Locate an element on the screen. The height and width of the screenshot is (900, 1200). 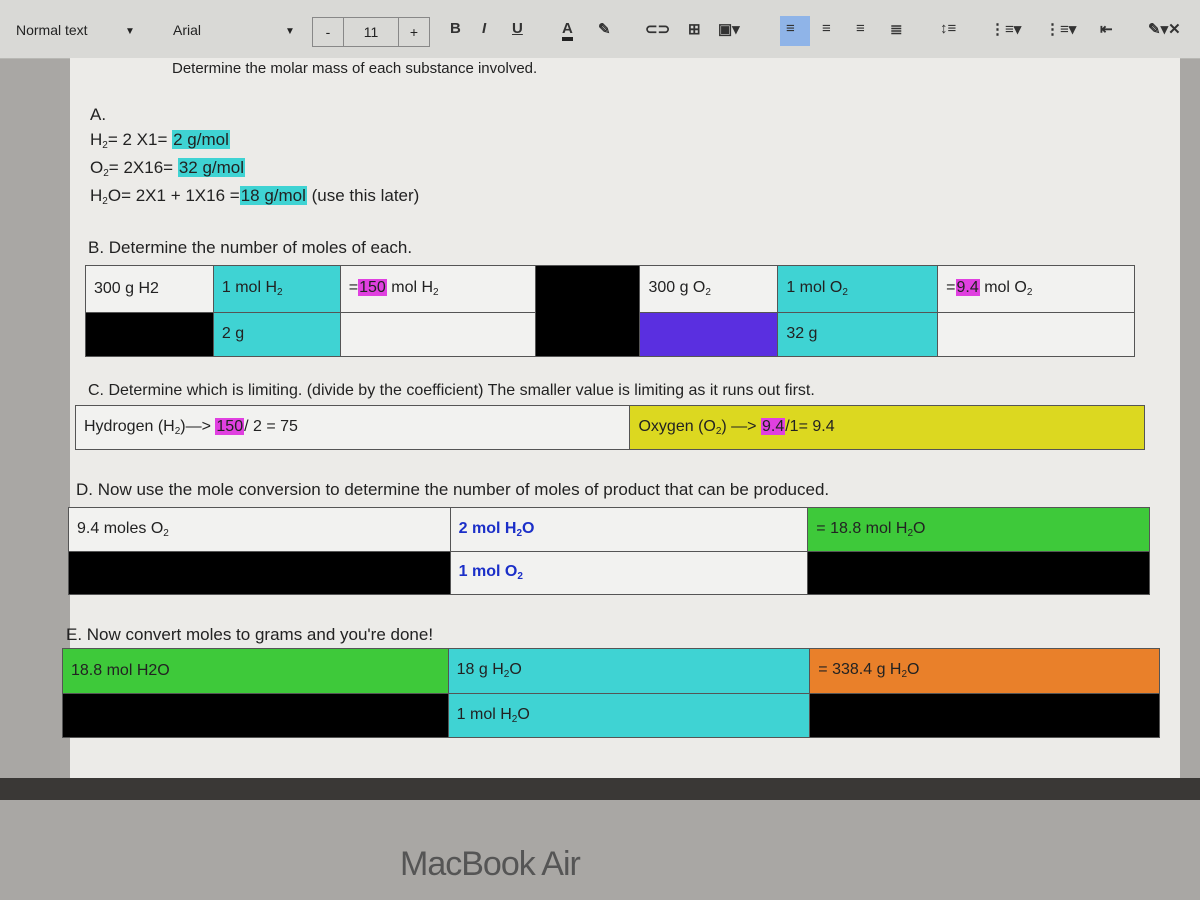
table-cell: 2 mol H2O is located at coordinates (629, 529).